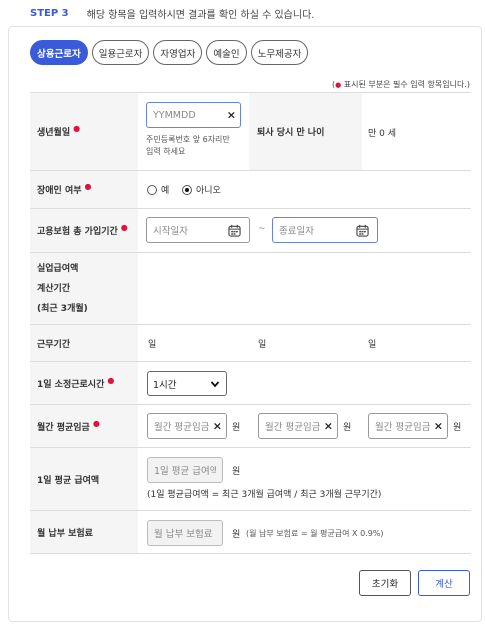 This screenshot has height=625, width=485. What do you see at coordinates (400, 84) in the screenshot?
I see `required-note: (● 표시된 부분은 필수 입력 항목입니다.)` at bounding box center [400, 84].